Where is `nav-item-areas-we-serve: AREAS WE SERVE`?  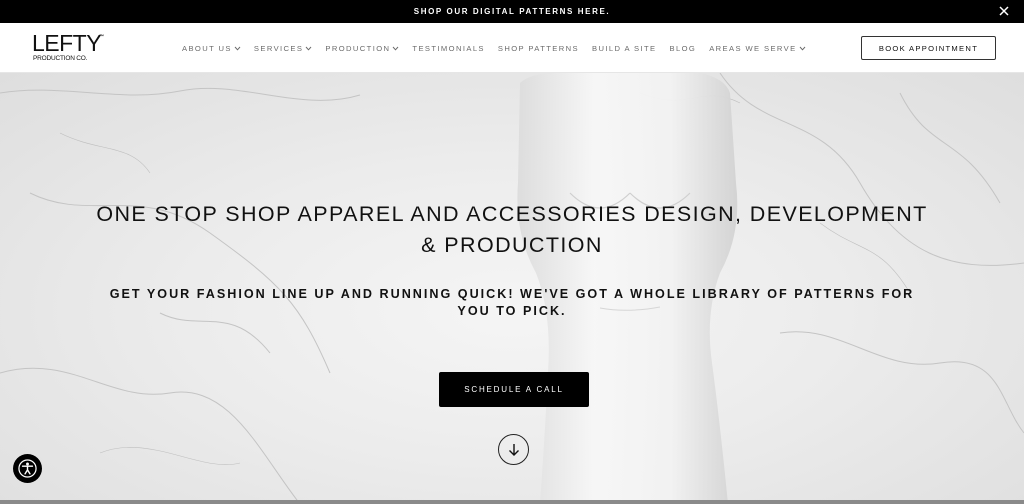 nav-item-areas-we-serve: AREAS WE SERVE is located at coordinates (757, 48).